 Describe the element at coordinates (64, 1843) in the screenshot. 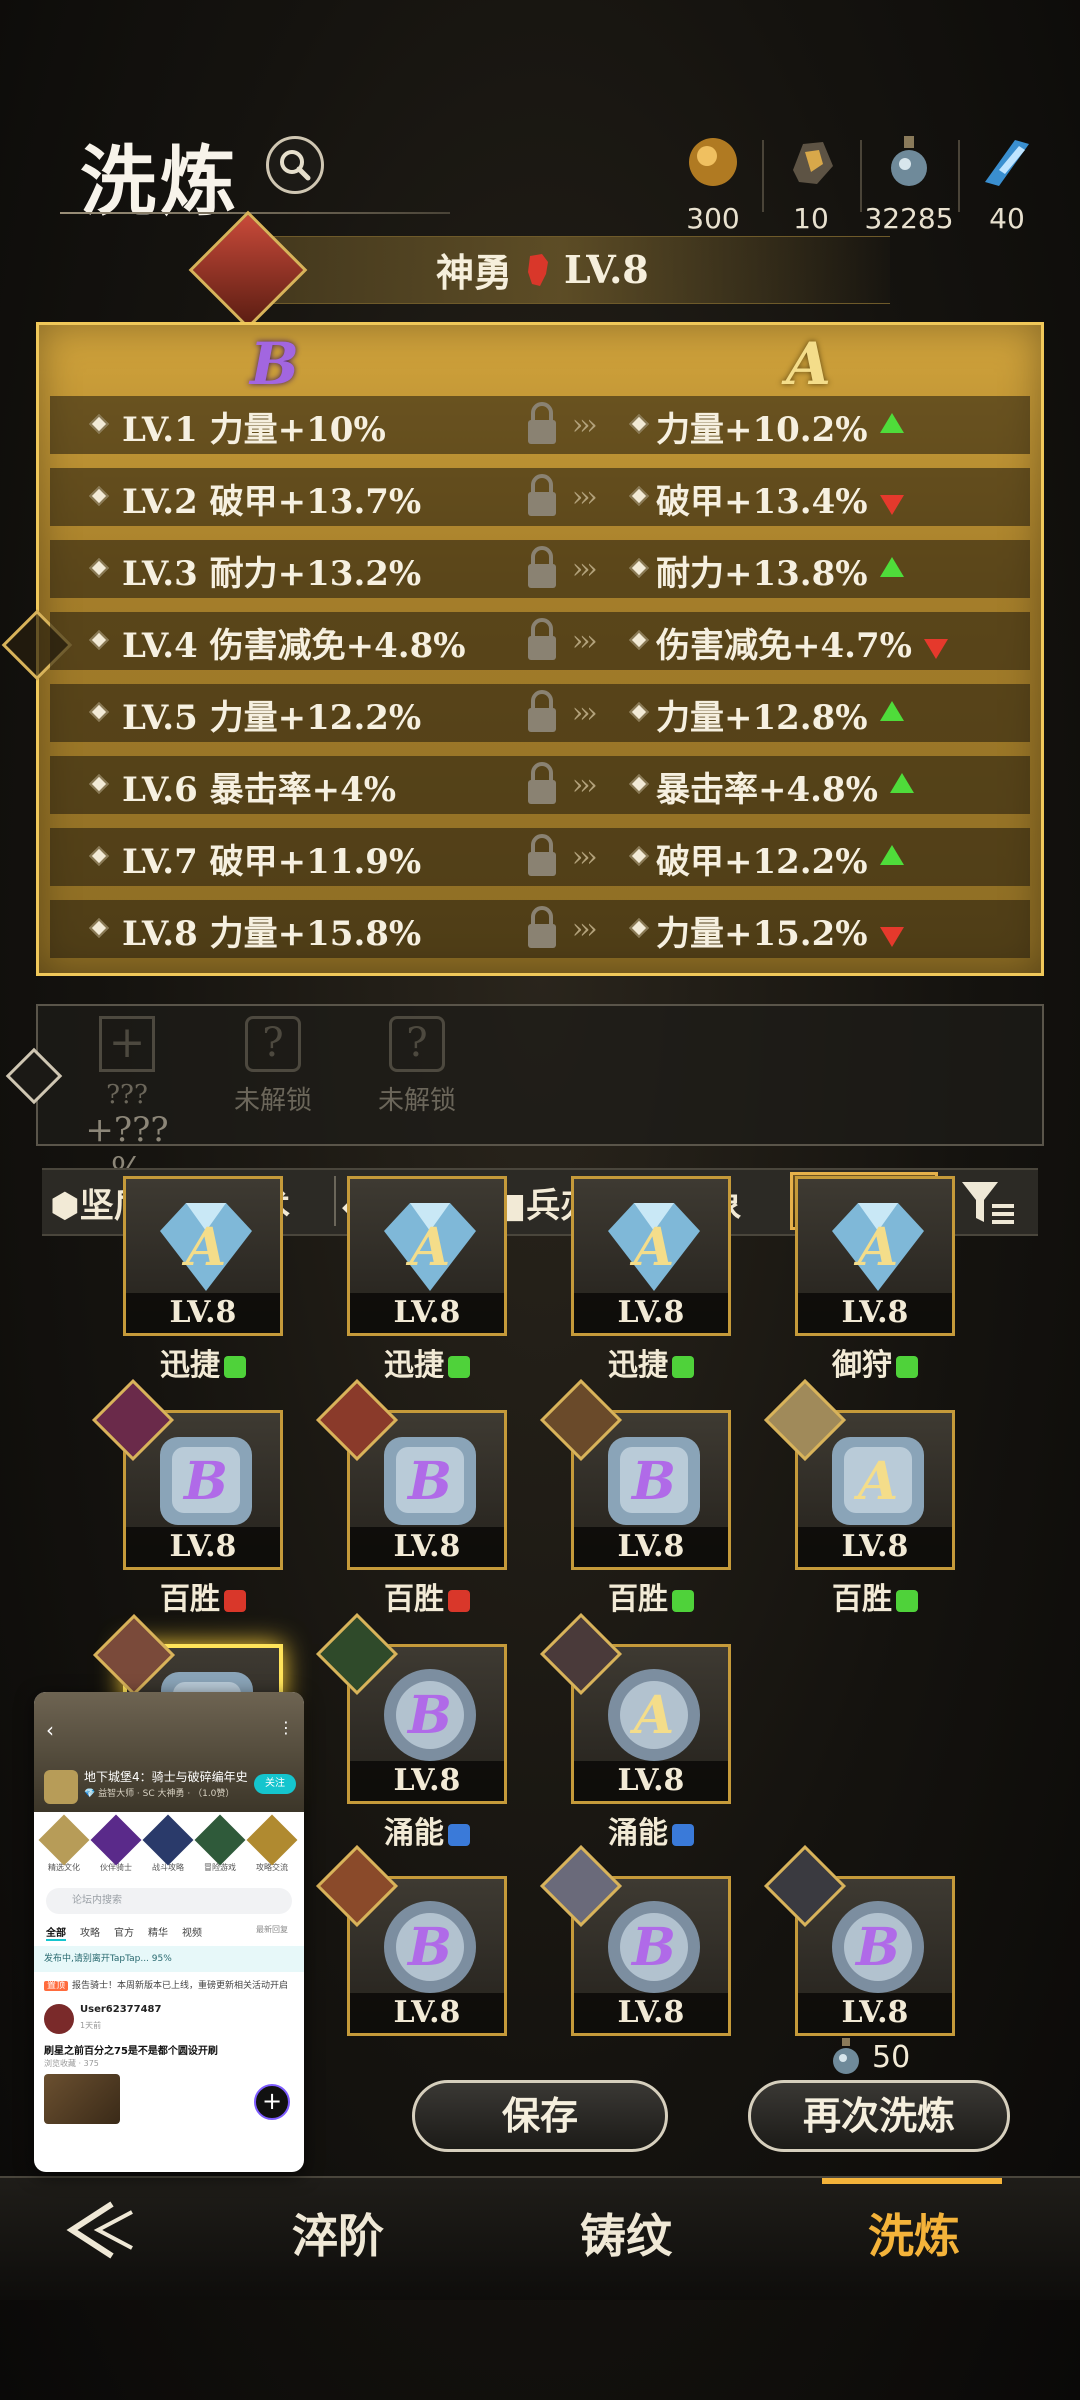

I see `mini-category: 精选文化` at that location.